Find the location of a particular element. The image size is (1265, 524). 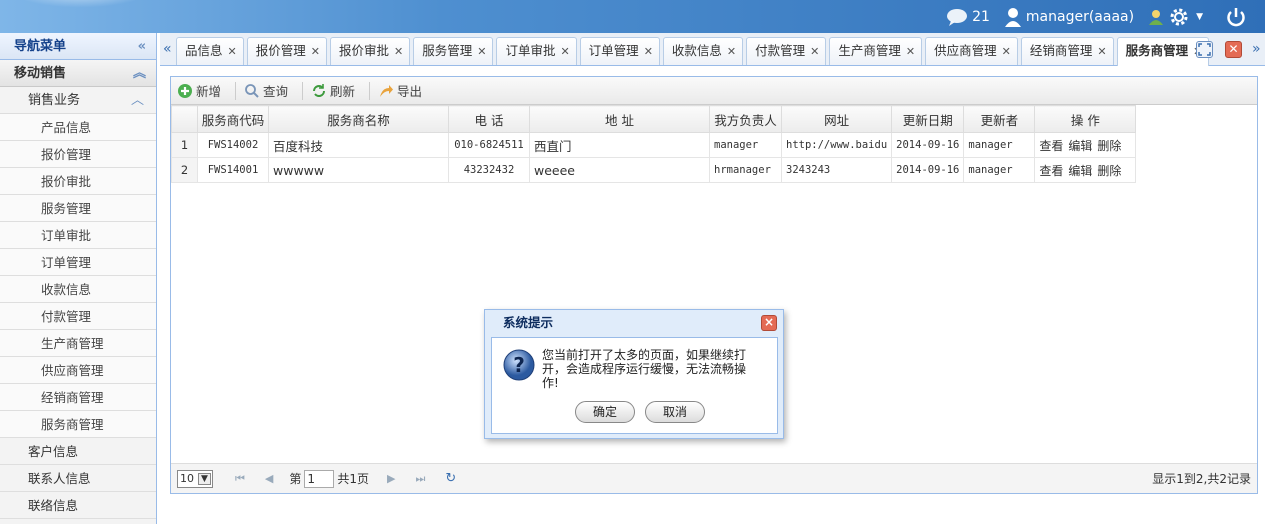

maximize-icon is located at coordinates (1204, 49).